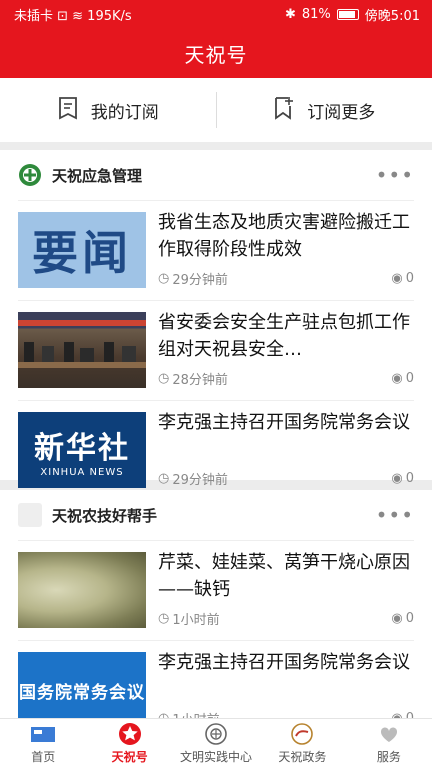  Describe the element at coordinates (316, 14) in the screenshot. I see `battery-text: 81%` at that location.